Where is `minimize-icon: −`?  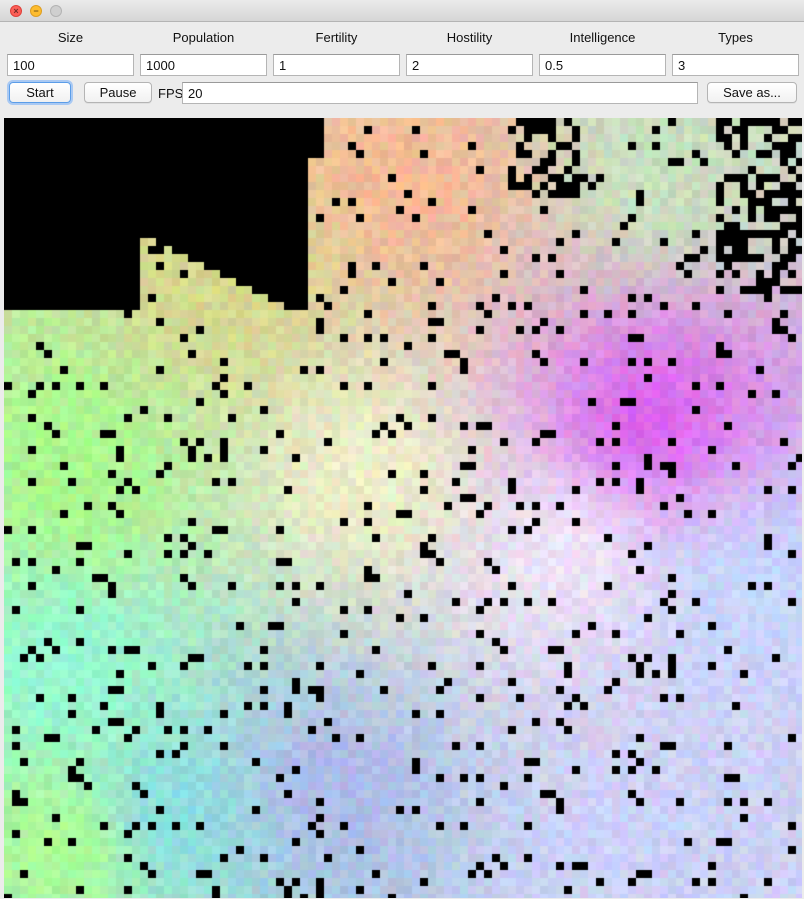 minimize-icon: − is located at coordinates (36, 11).